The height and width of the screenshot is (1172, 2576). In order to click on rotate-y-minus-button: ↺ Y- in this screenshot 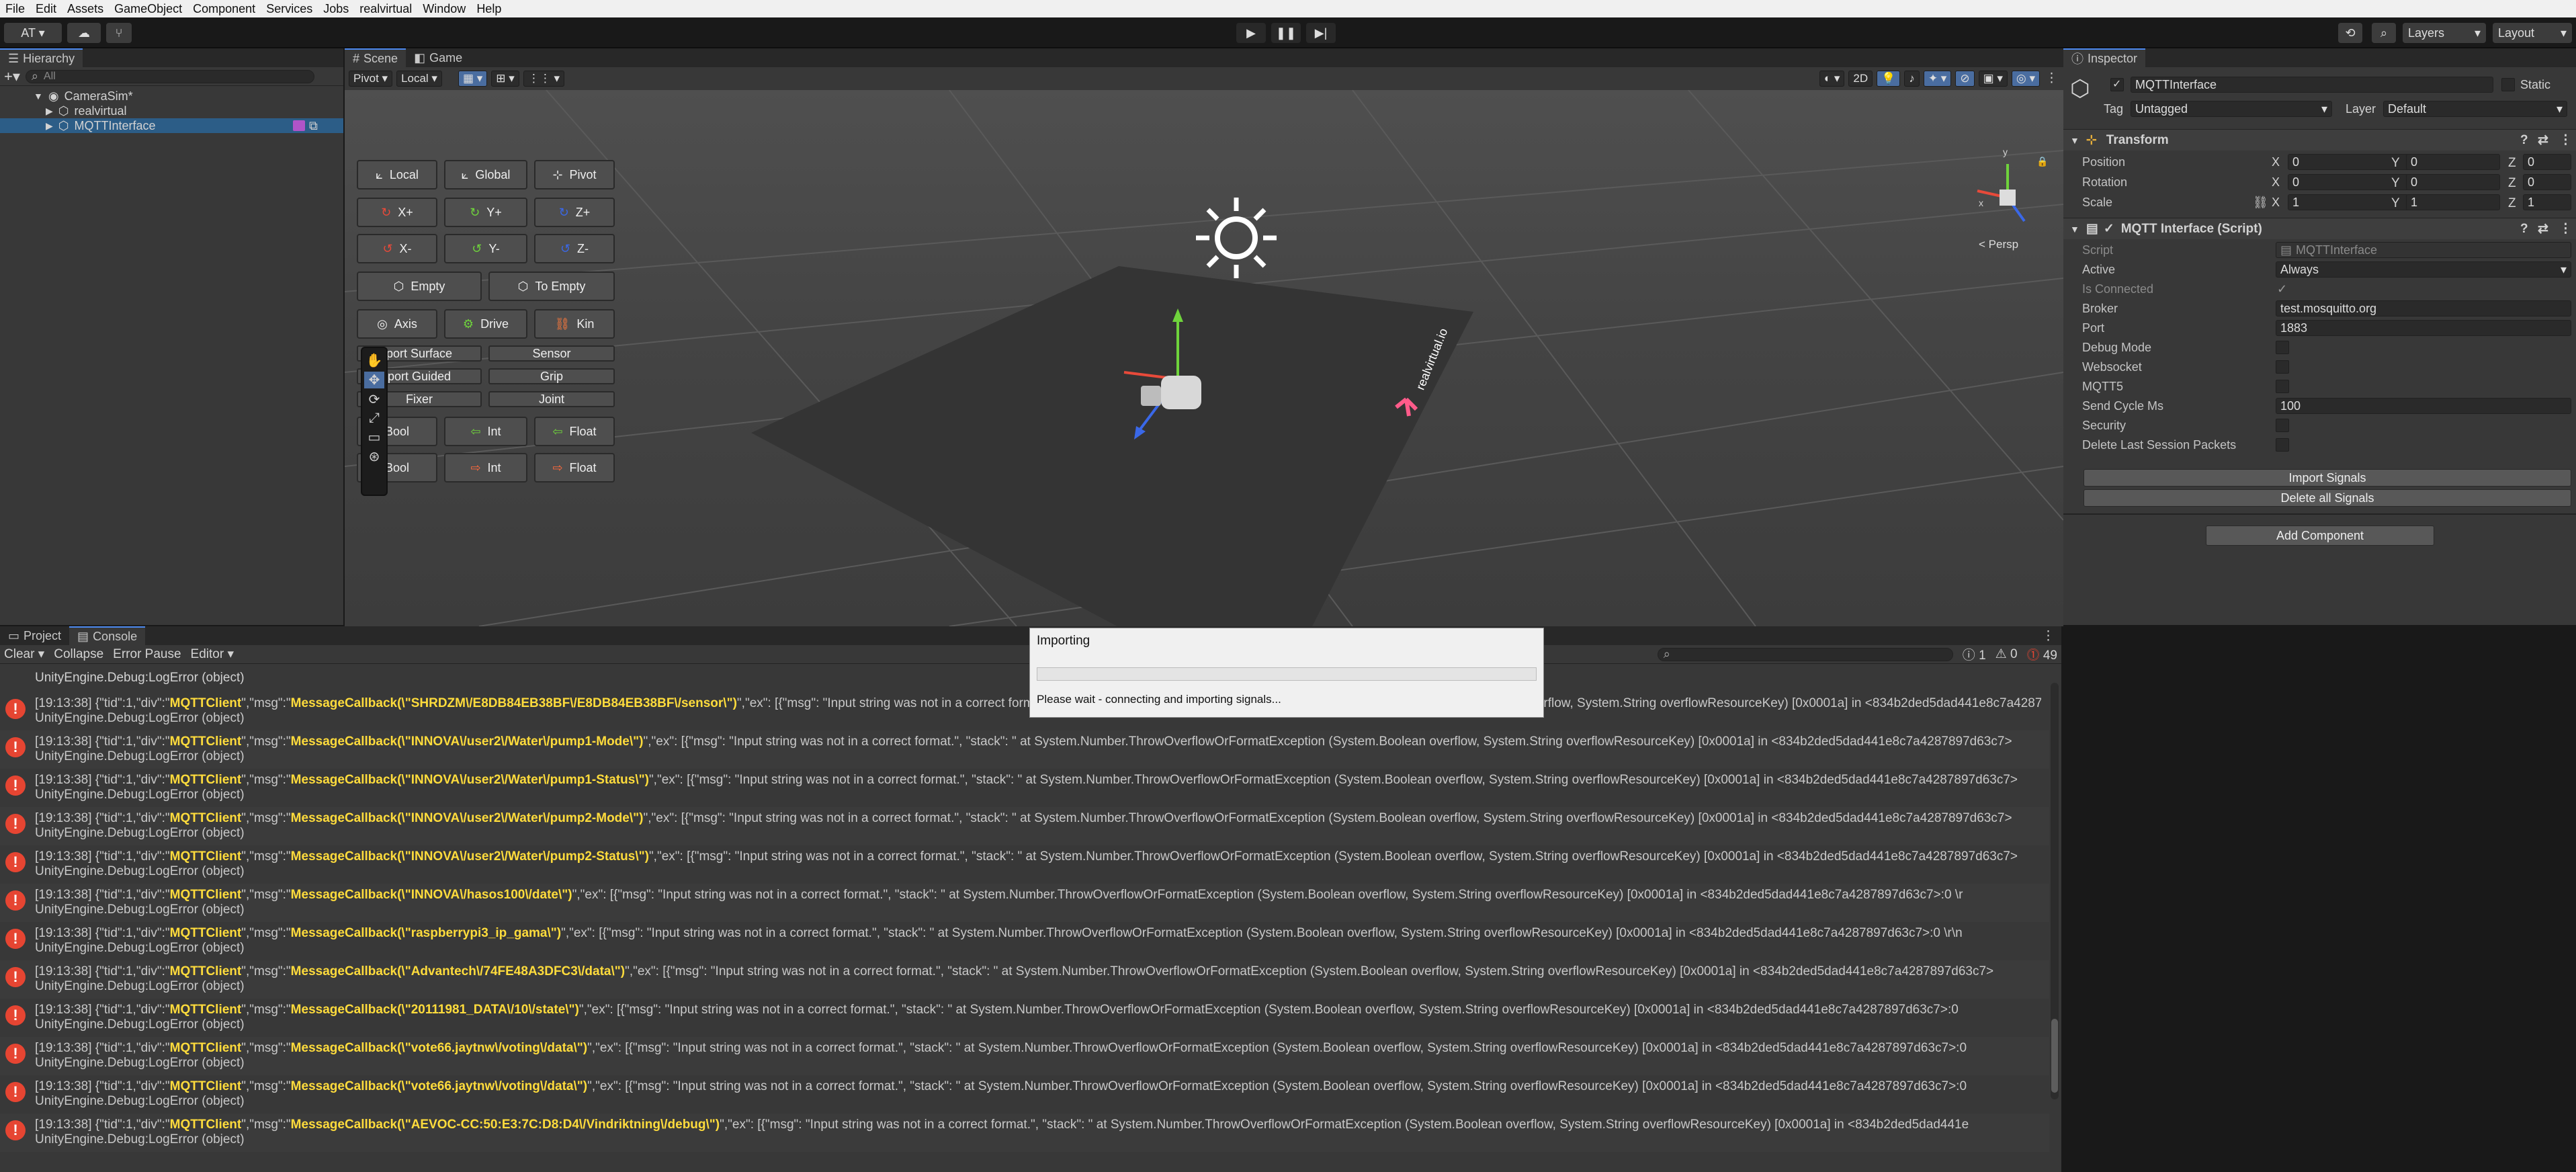, I will do `click(485, 248)`.